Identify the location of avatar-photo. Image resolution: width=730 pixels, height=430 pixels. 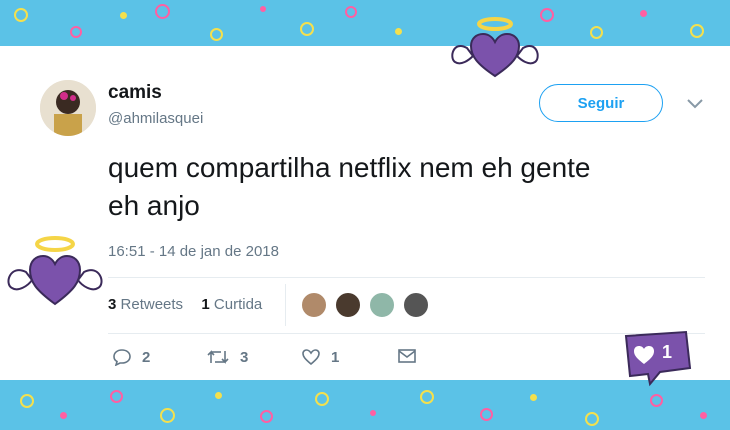
(68, 108).